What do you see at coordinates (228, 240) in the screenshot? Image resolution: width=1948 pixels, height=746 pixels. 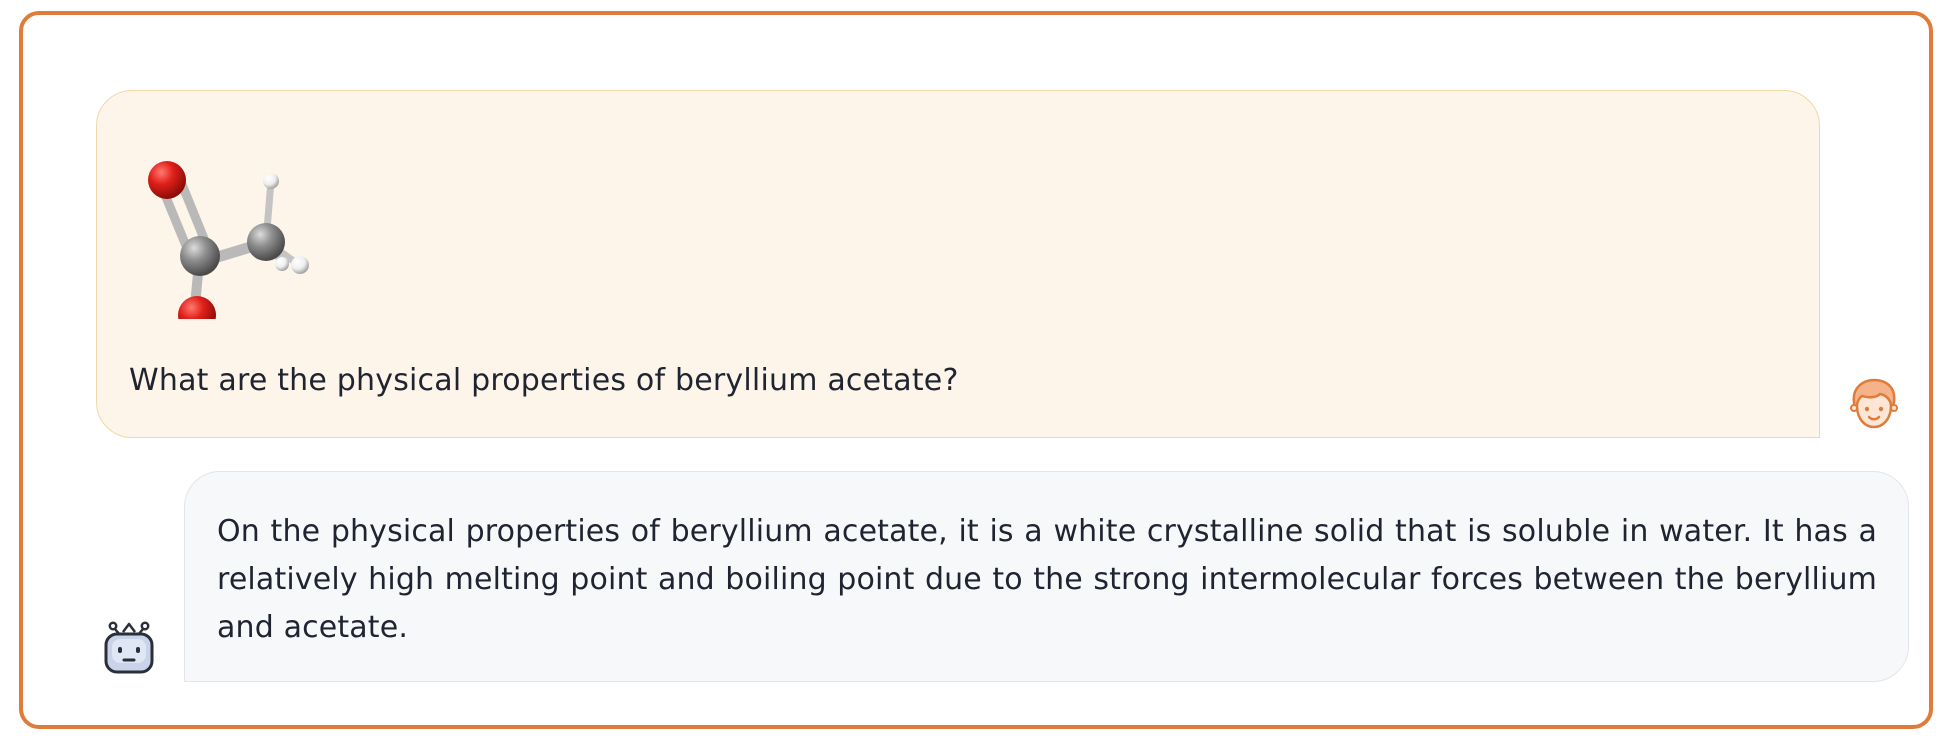 I see `acetic-acid-molecule-icon` at bounding box center [228, 240].